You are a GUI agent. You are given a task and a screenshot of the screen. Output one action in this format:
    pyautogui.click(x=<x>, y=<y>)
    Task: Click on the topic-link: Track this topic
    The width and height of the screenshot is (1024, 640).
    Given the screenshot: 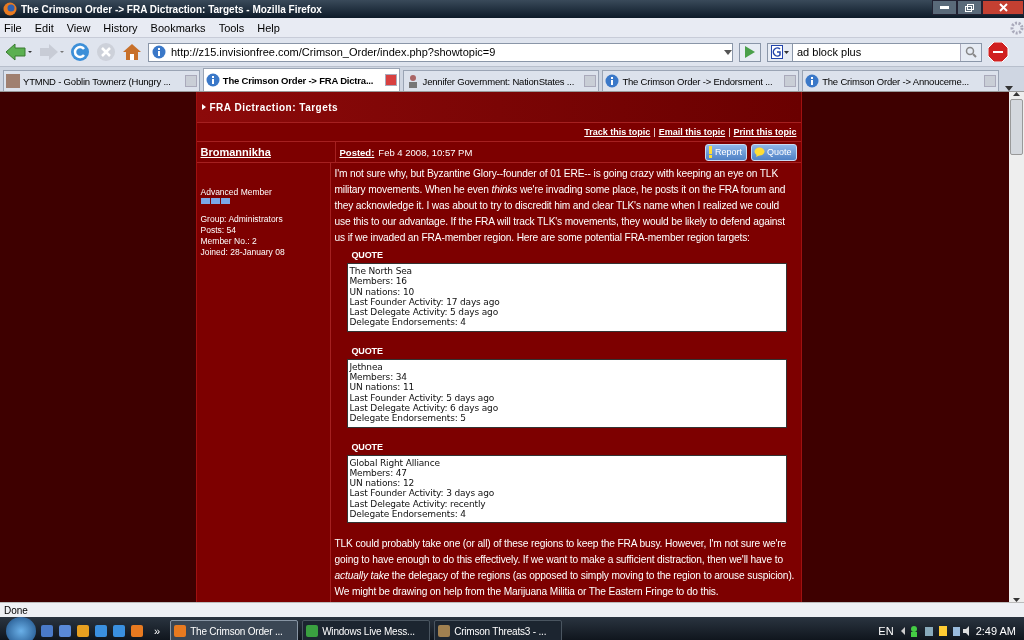 What is the action you would take?
    pyautogui.click(x=617, y=132)
    